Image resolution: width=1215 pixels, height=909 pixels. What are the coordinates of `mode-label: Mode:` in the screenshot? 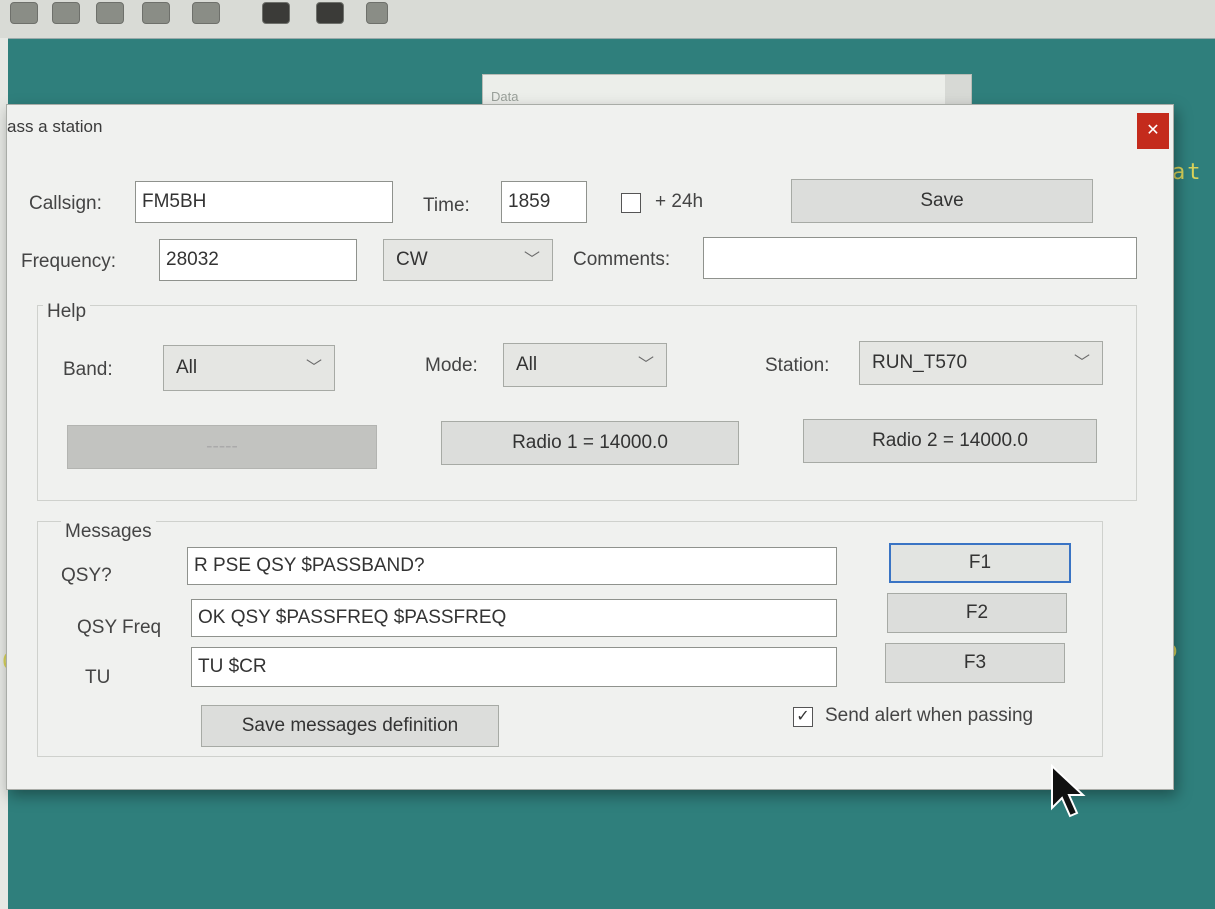 It's located at (451, 365).